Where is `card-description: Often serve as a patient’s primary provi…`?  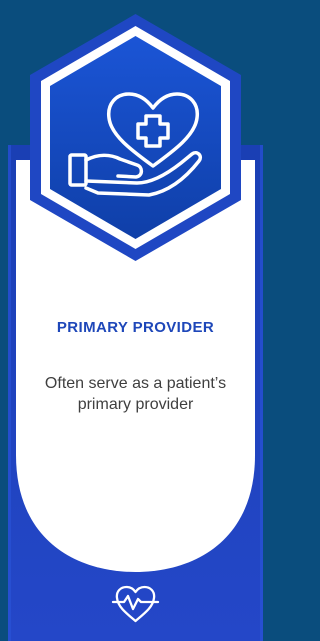
card-description: Often serve as a patient’s primary provi… is located at coordinates (135, 394).